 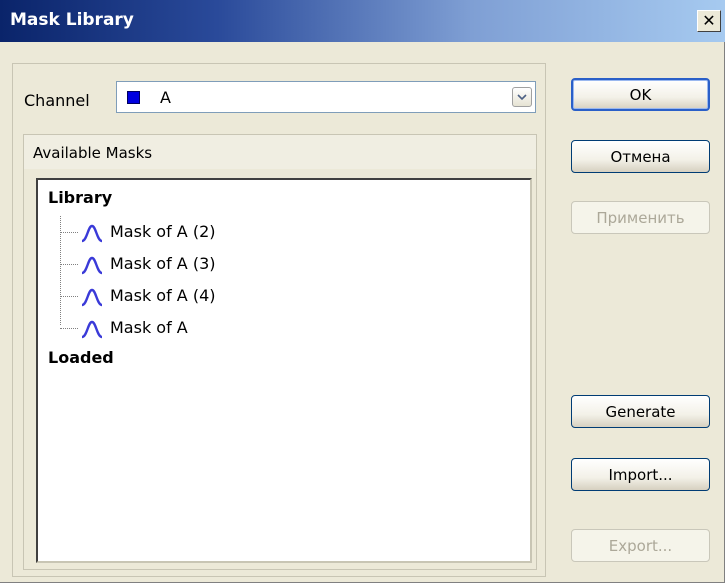 I want to click on channel-color-swatch, so click(x=133, y=97).